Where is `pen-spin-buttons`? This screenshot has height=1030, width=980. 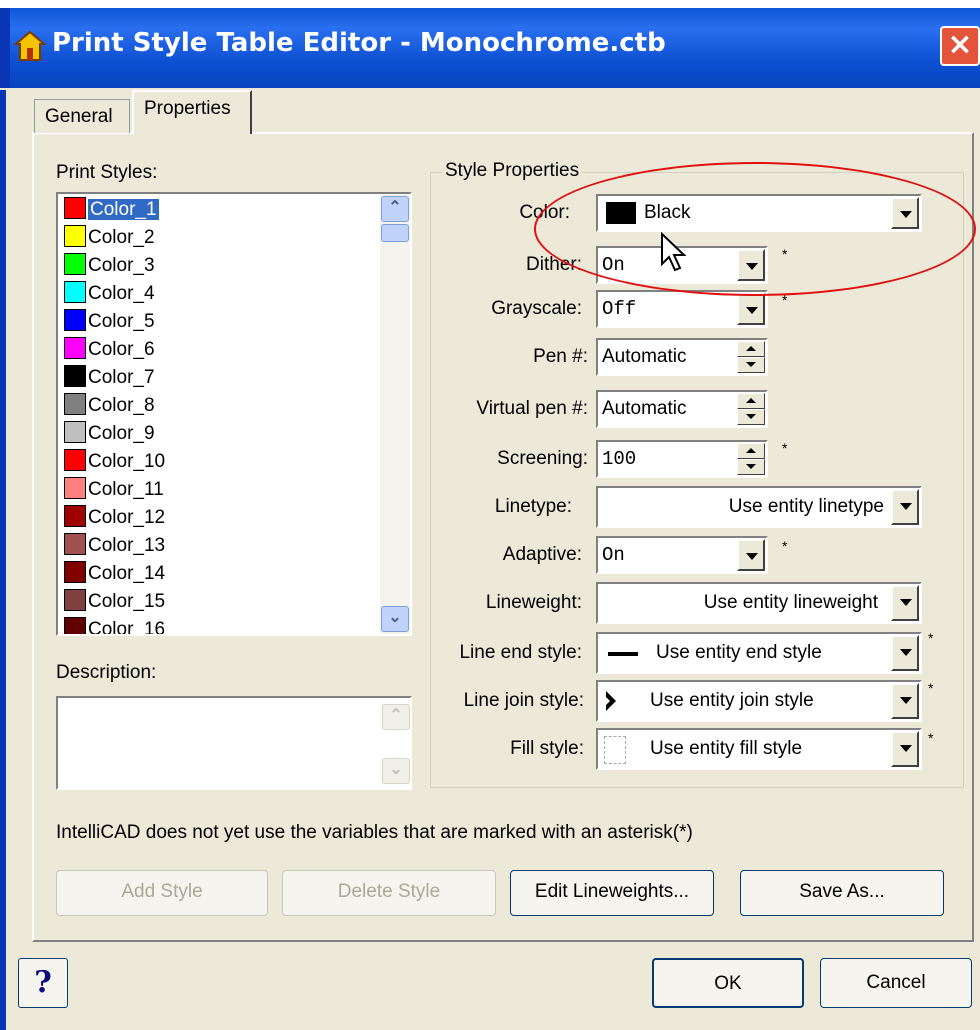
pen-spin-buttons is located at coordinates (751, 357).